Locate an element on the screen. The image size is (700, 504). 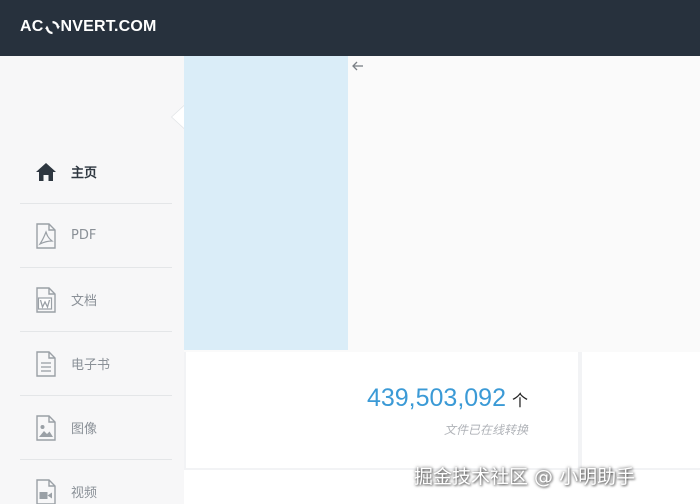
count-unit: 个 is located at coordinates (519, 400).